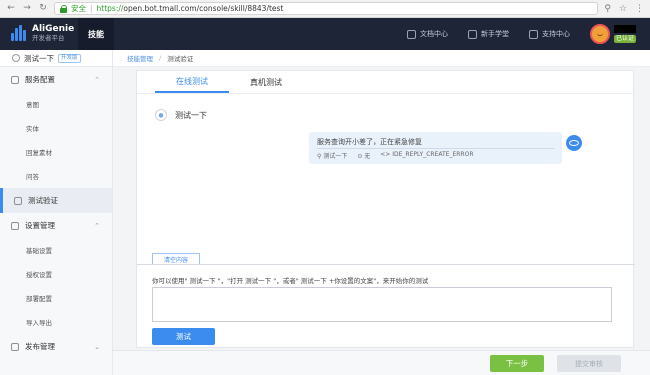 This screenshot has width=650, height=375. I want to click on header-link-tutorial: 新手学堂, so click(488, 34).